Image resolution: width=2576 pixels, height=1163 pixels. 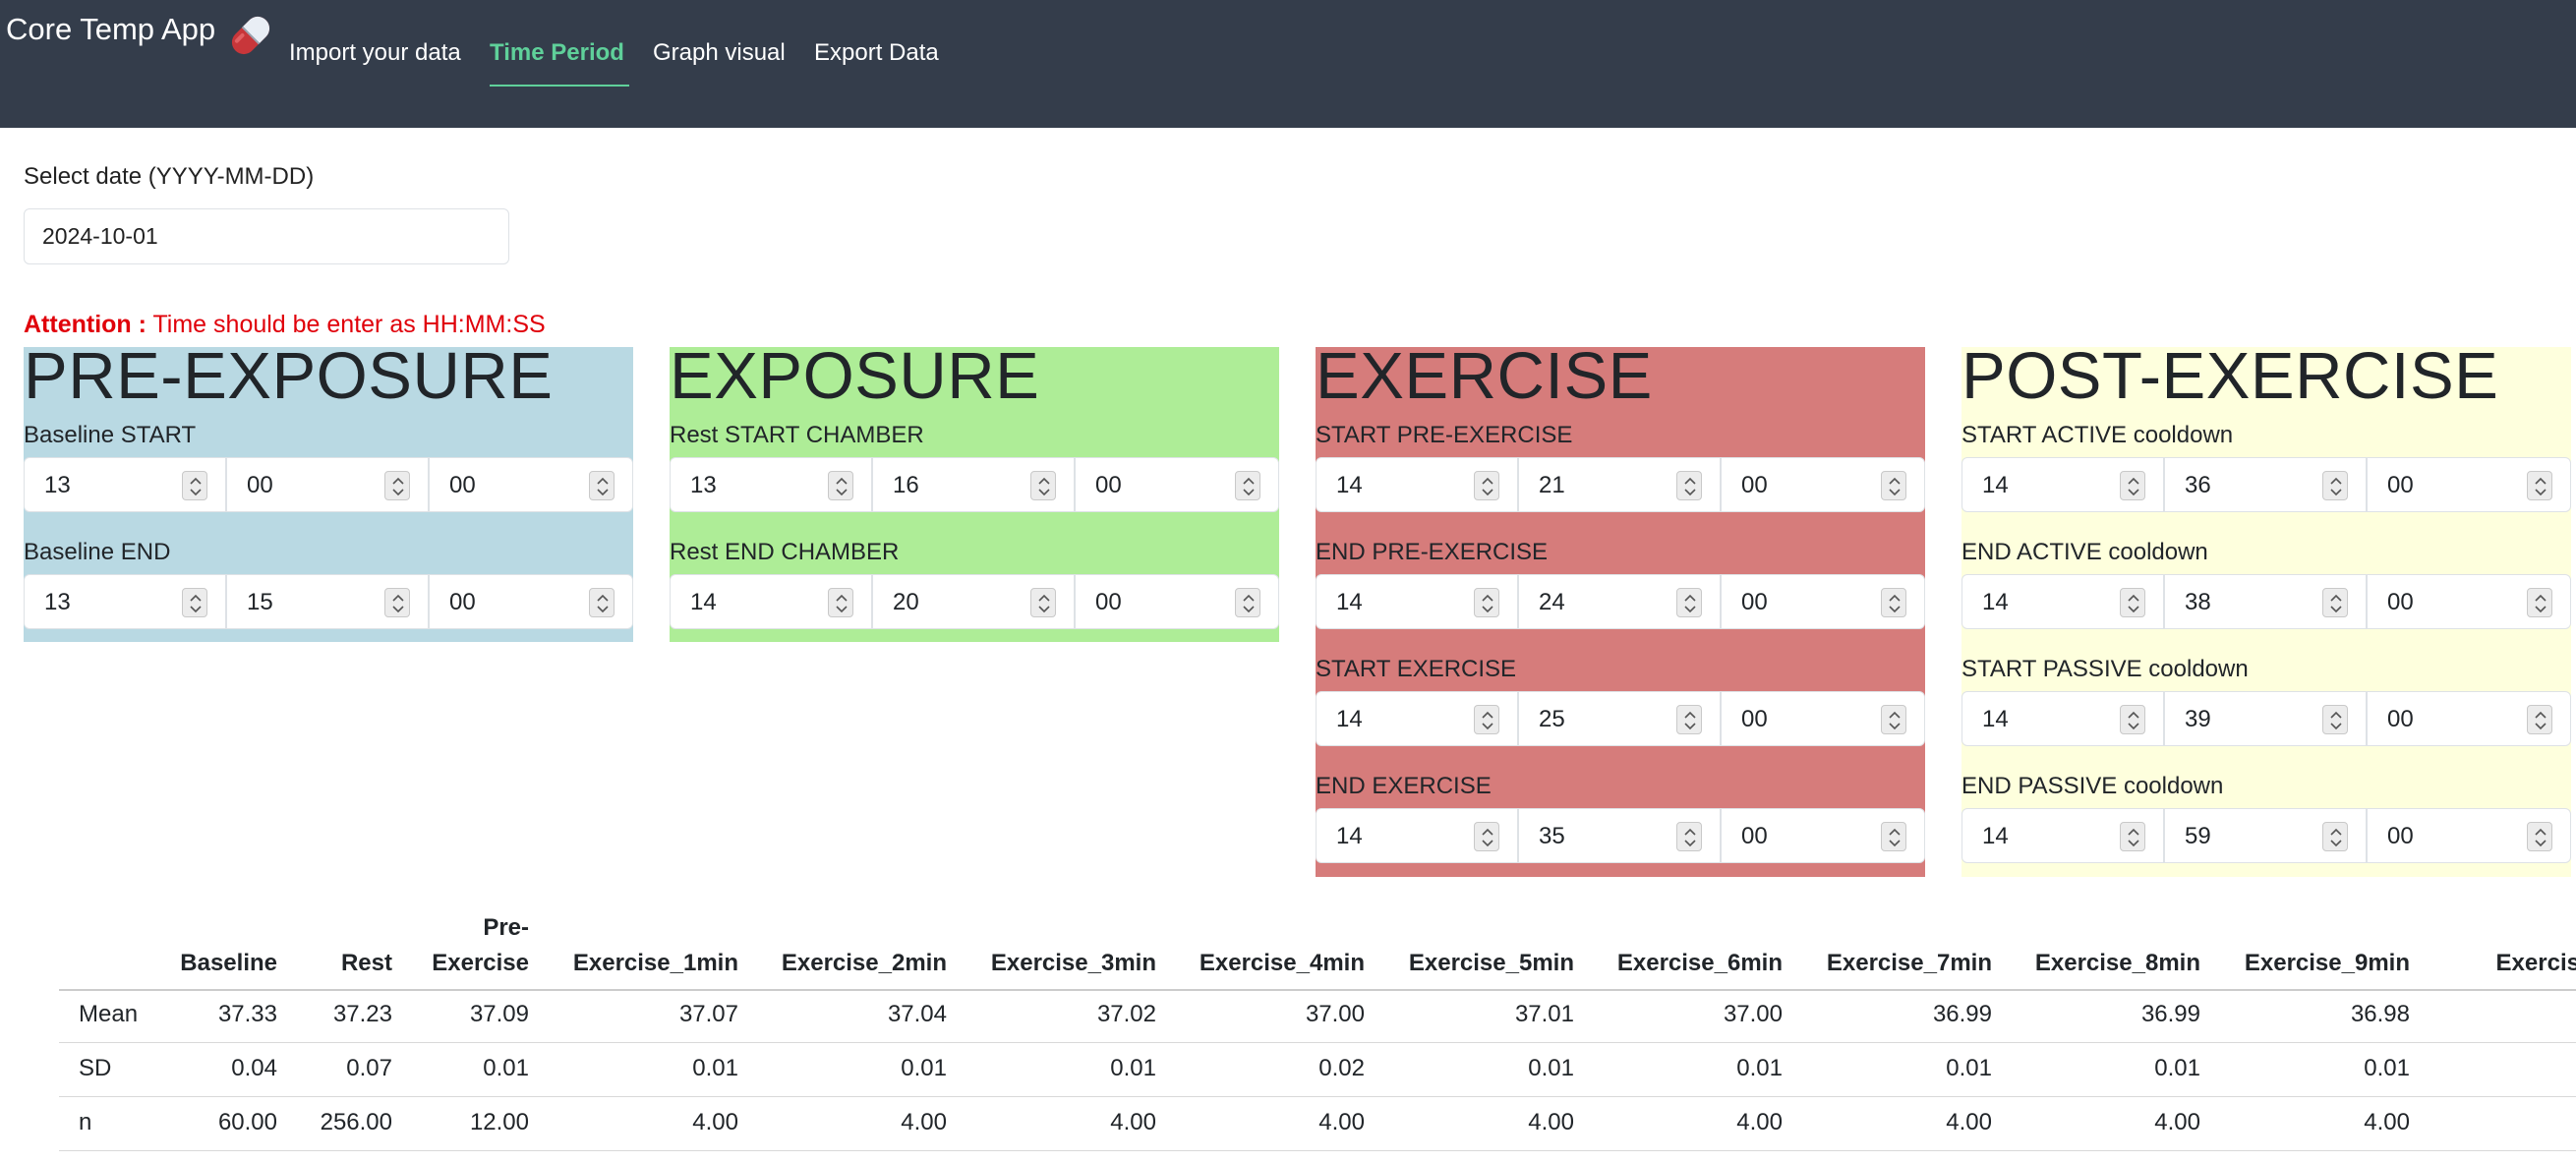 What do you see at coordinates (973, 485) in the screenshot?
I see `minute-input: 16` at bounding box center [973, 485].